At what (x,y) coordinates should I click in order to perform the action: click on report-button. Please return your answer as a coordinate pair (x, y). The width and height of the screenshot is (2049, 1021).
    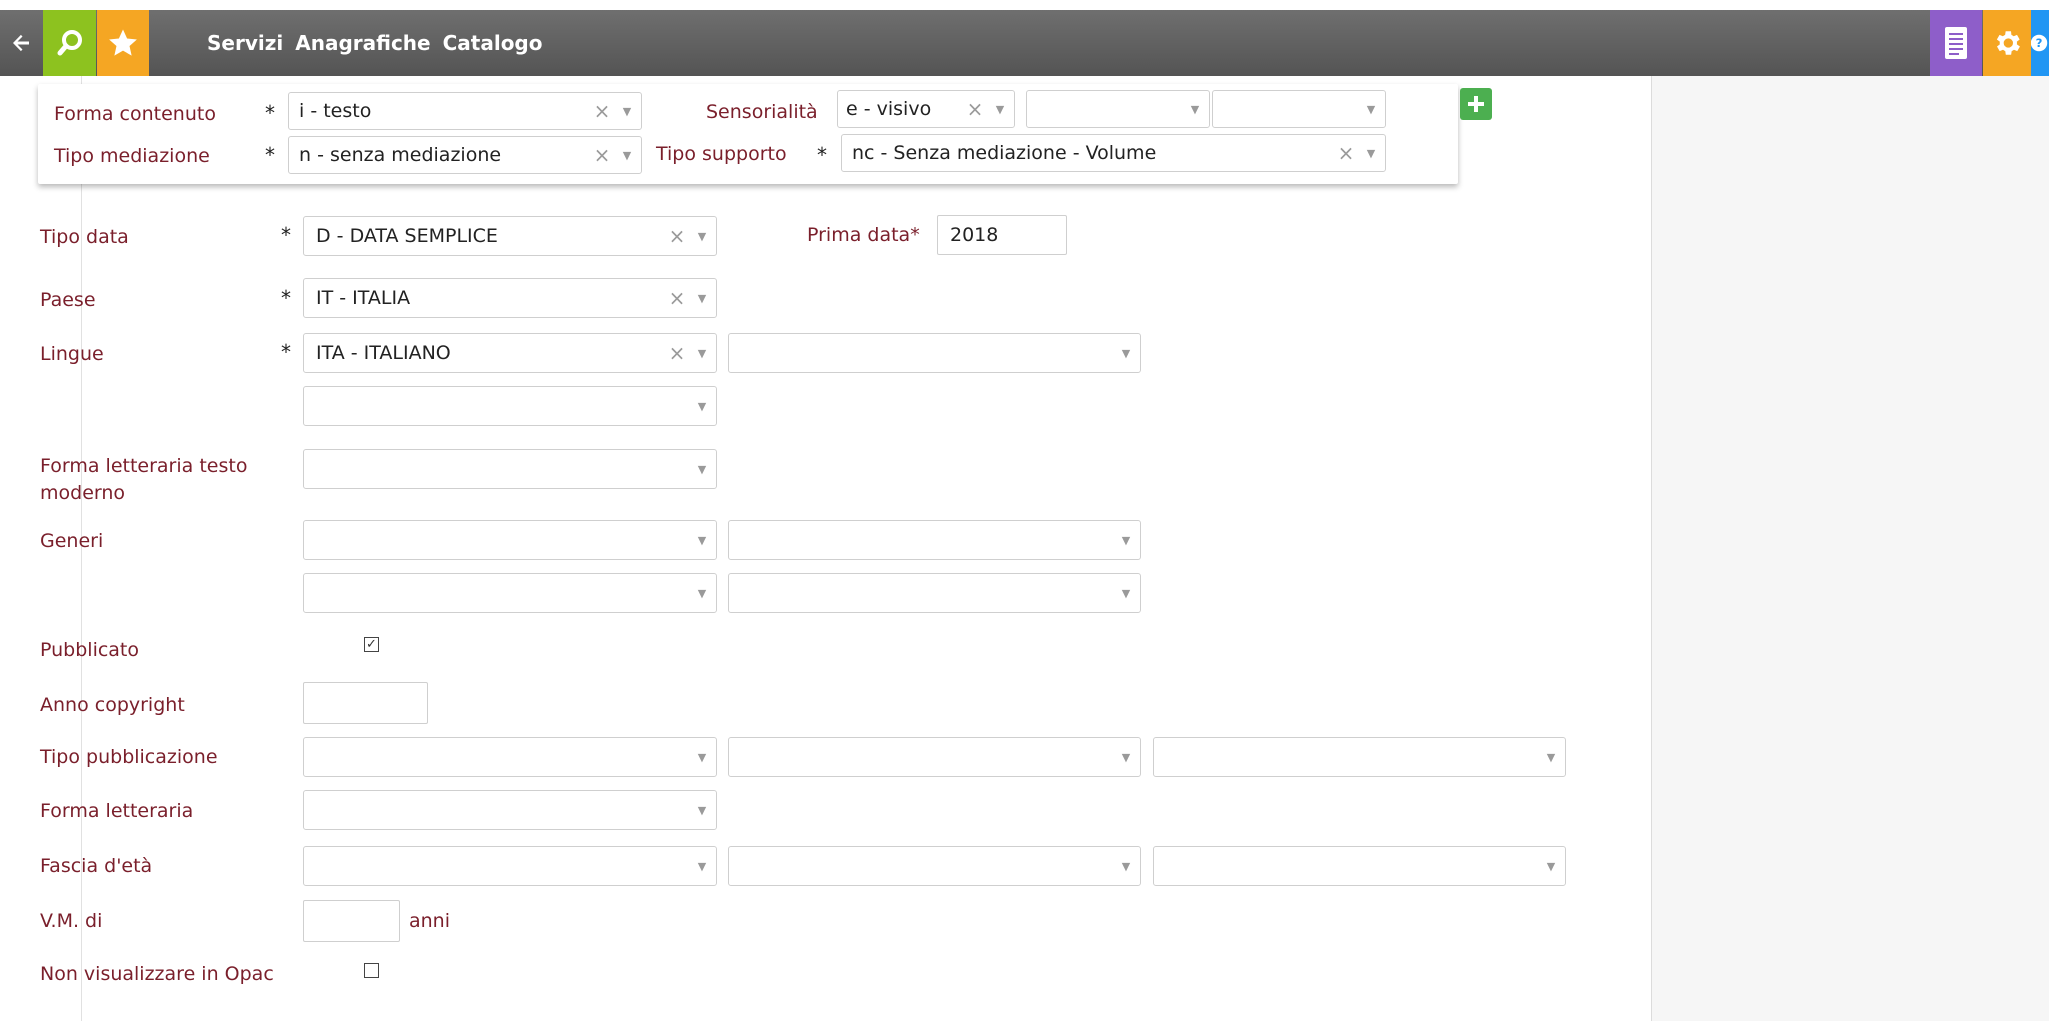
    Looking at the image, I should click on (1956, 43).